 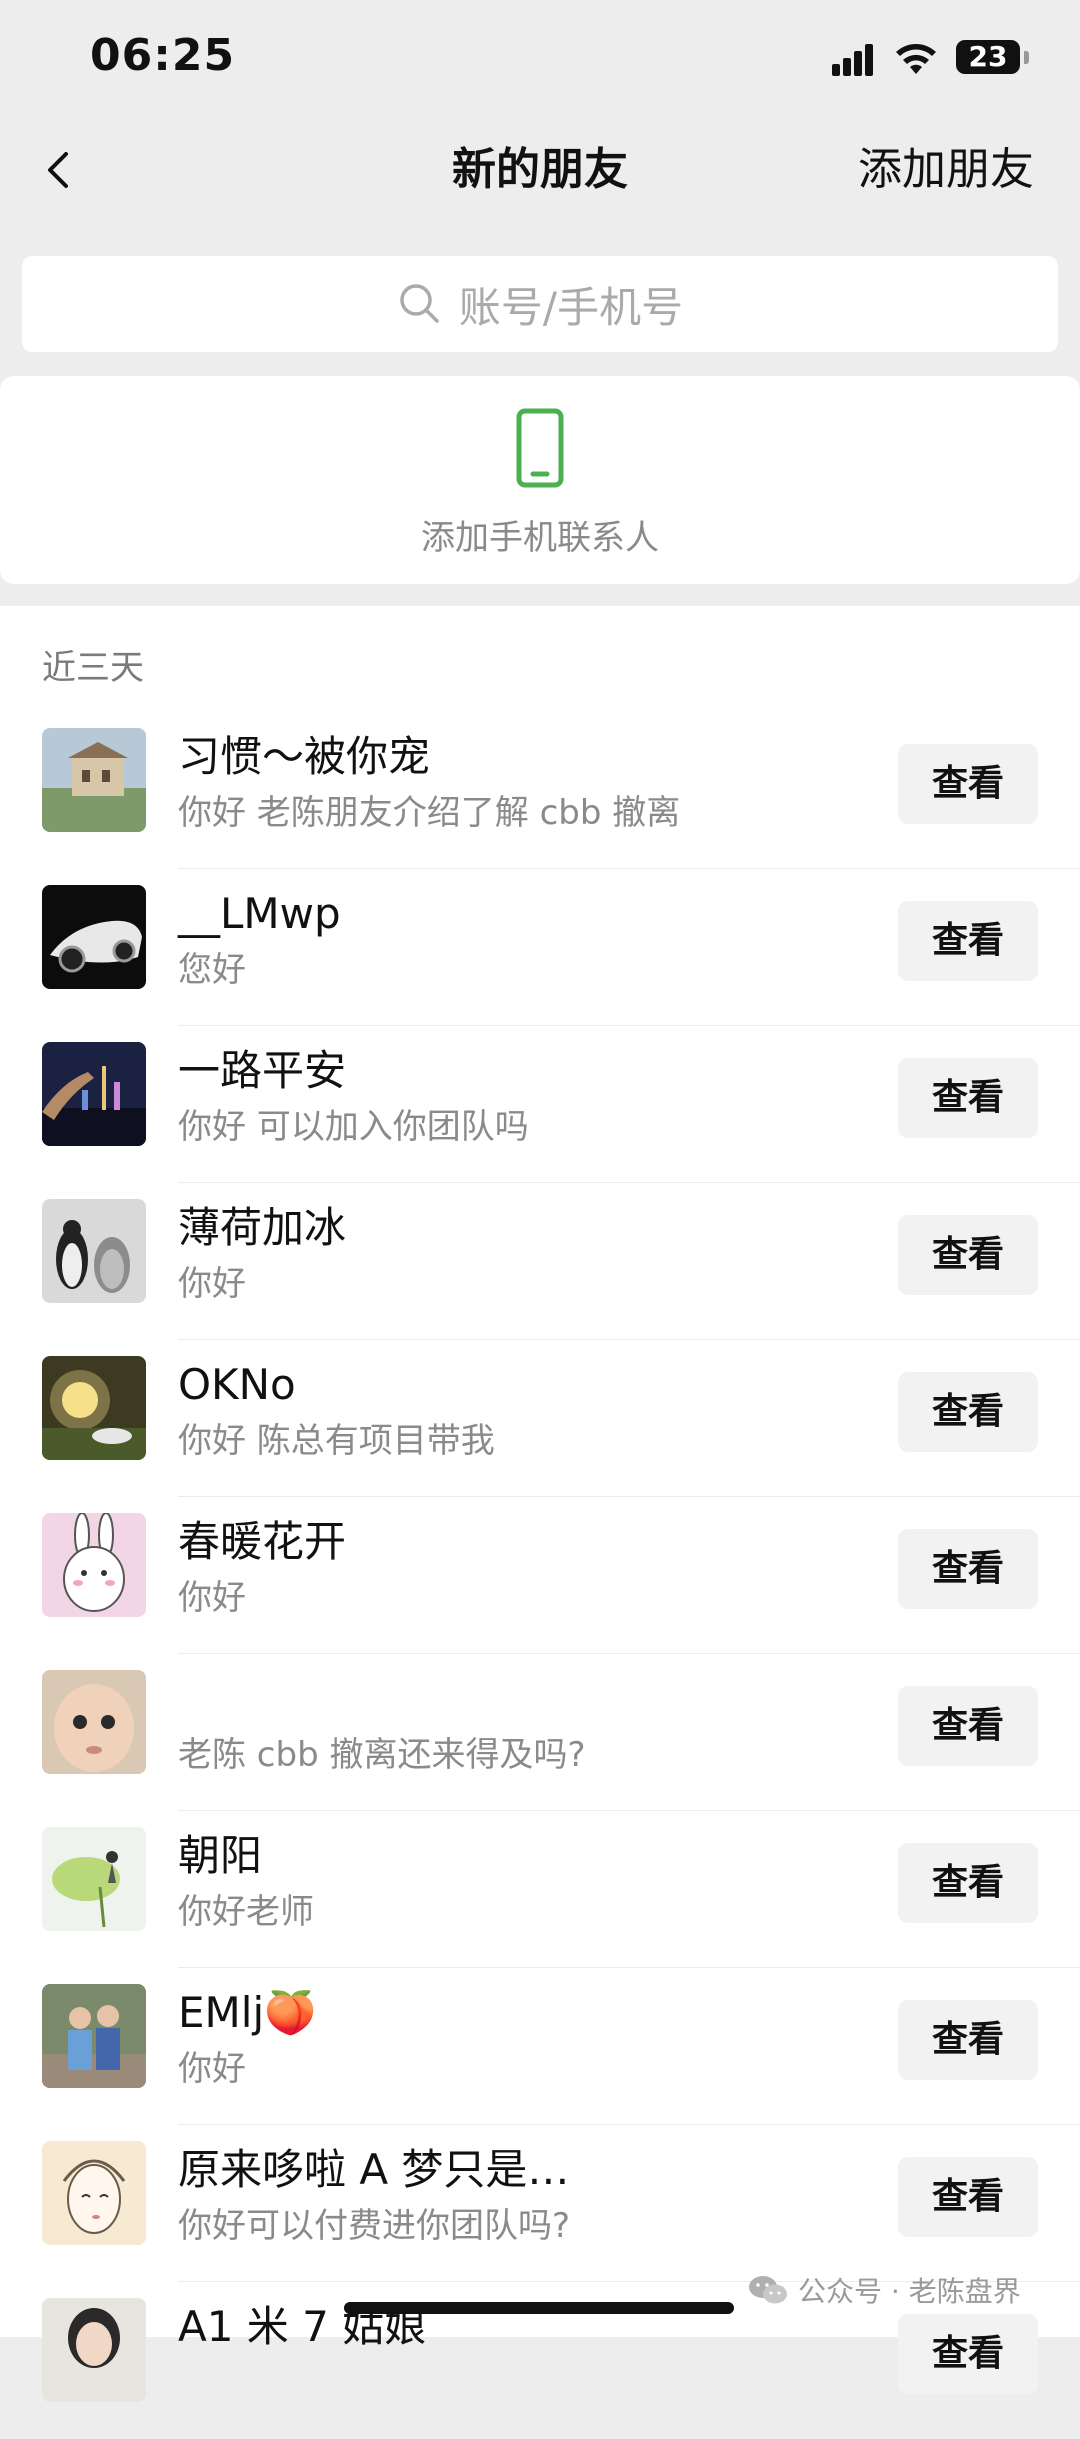 I want to click on battery-tip, so click(x=1026, y=57).